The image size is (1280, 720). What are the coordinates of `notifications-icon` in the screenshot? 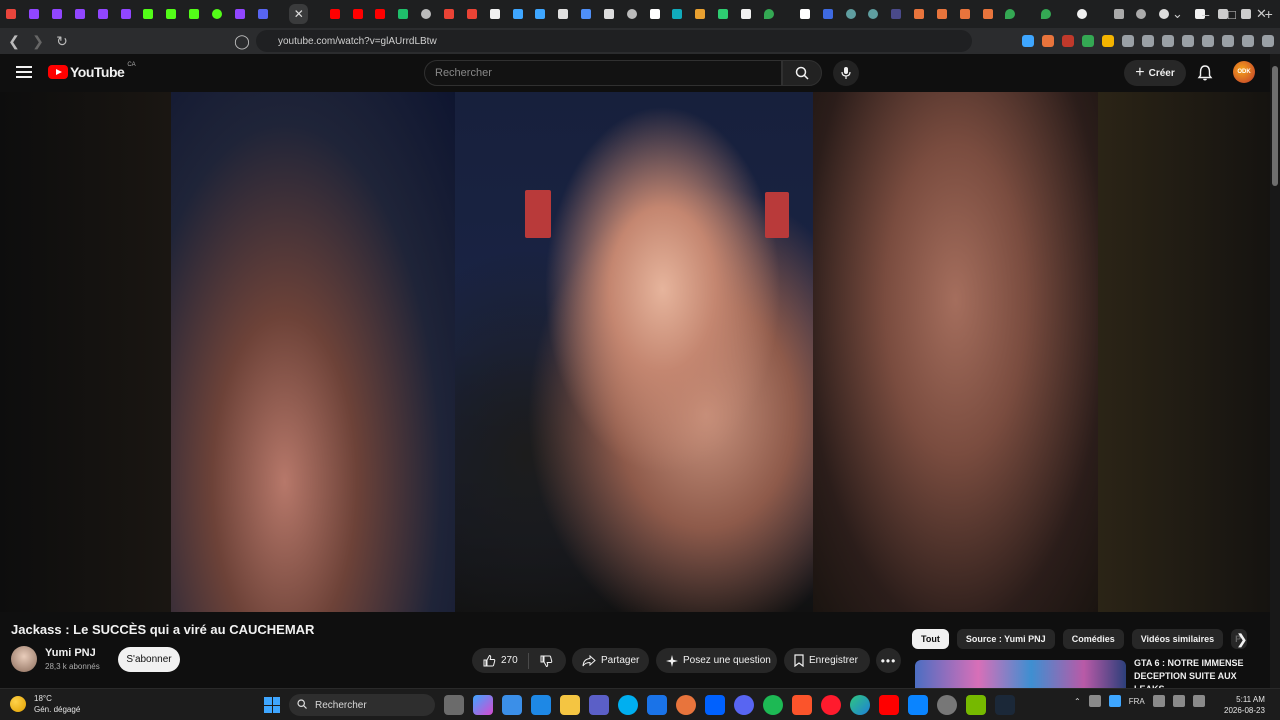 It's located at (1205, 73).